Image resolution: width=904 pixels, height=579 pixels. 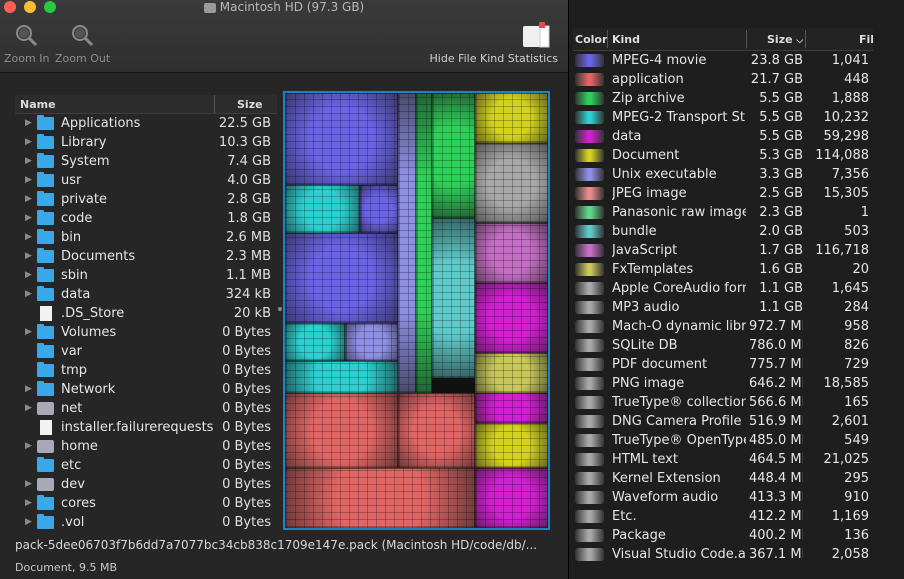 What do you see at coordinates (146, 256) in the screenshot?
I see `tree-row: ▶ Documents 2.3 MB` at bounding box center [146, 256].